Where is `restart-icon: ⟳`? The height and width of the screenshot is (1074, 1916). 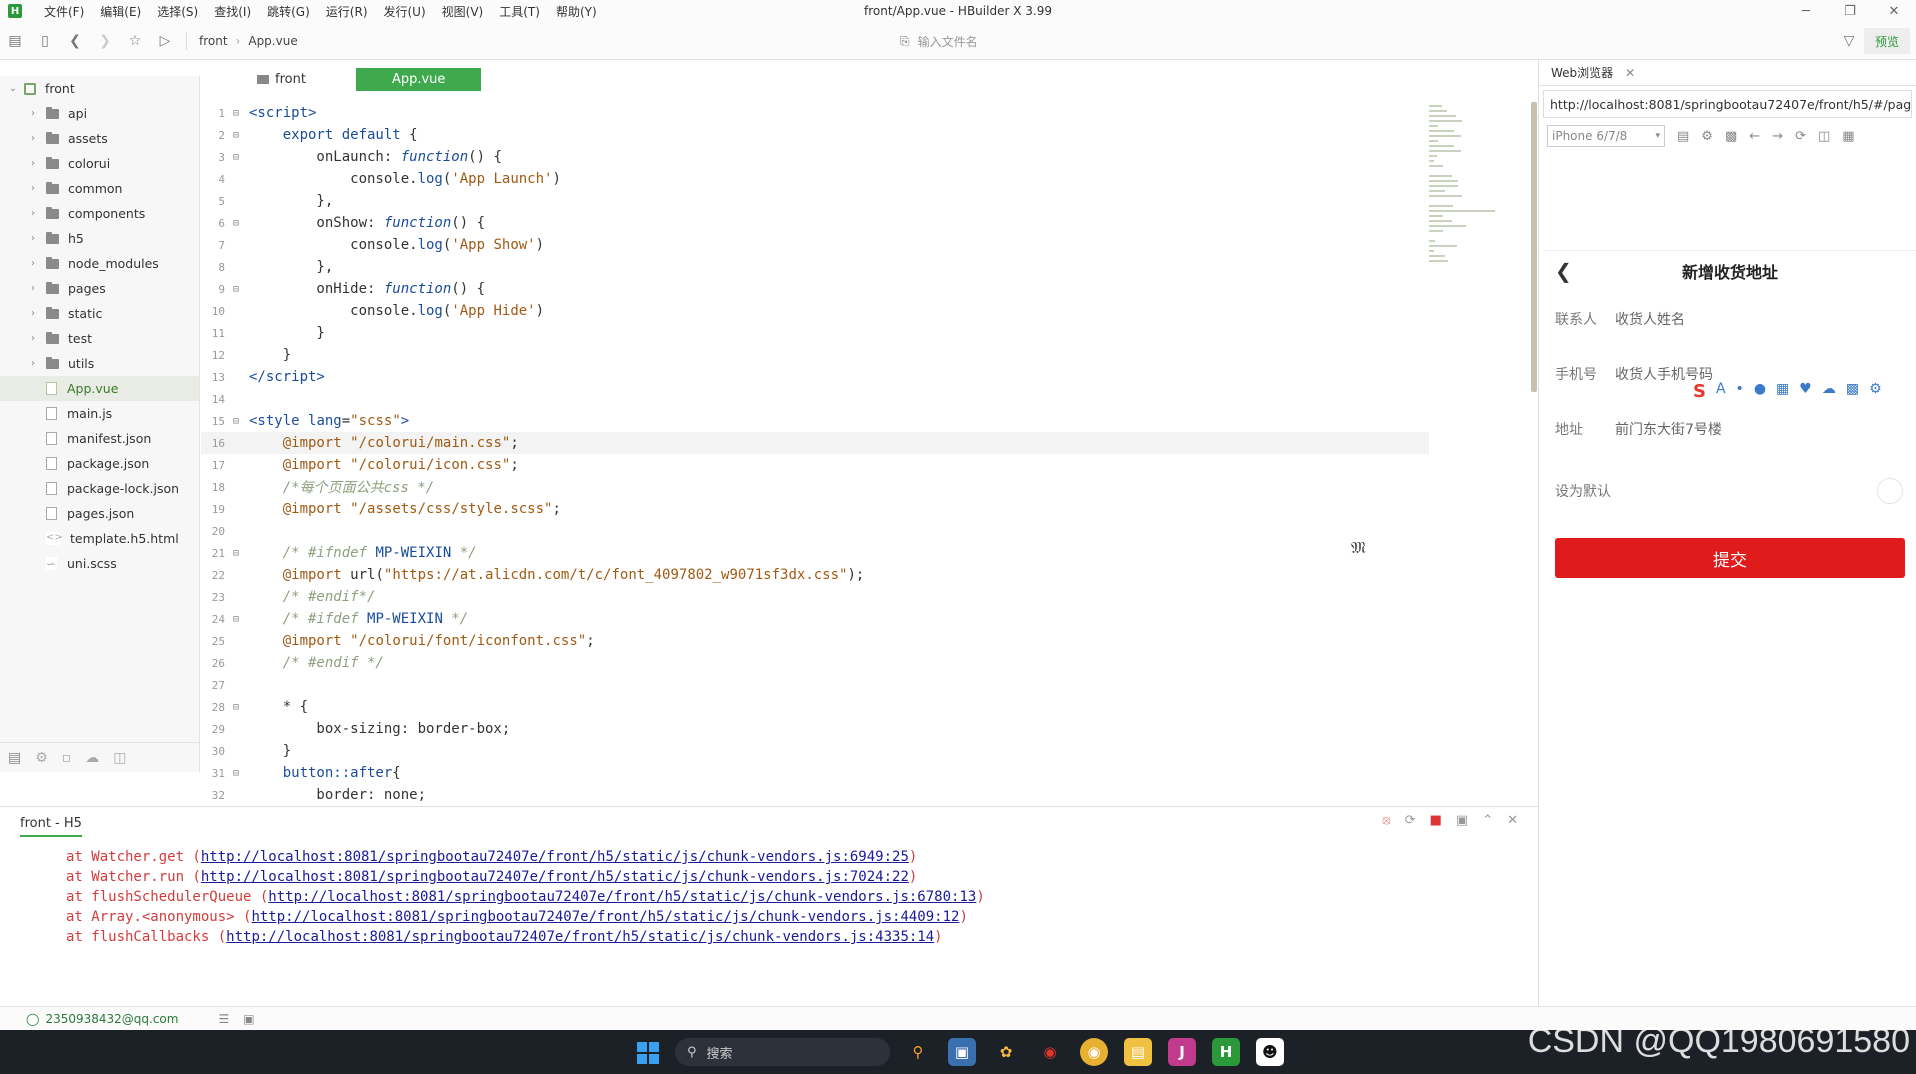
restart-icon: ⟳ is located at coordinates (1410, 820).